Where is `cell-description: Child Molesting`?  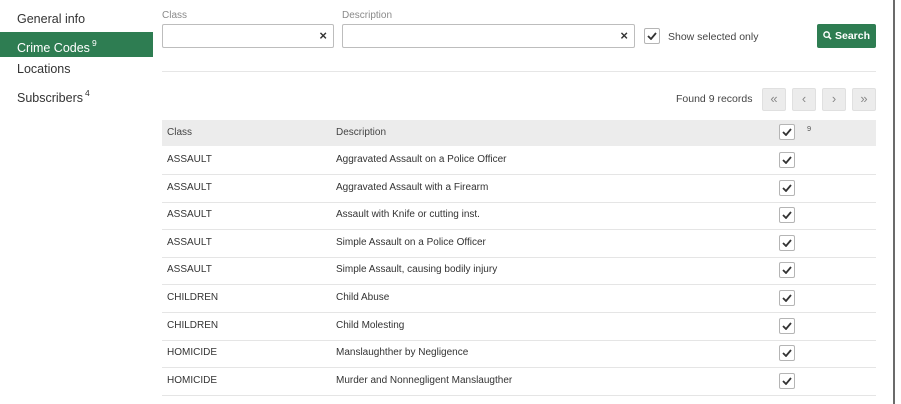
cell-description: Child Molesting is located at coordinates (370, 325).